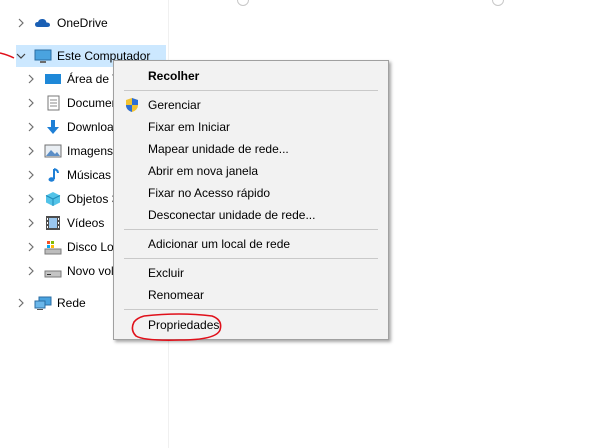 This screenshot has width=601, height=448. I want to click on menu-item-manage: Gerenciar, so click(251, 105).